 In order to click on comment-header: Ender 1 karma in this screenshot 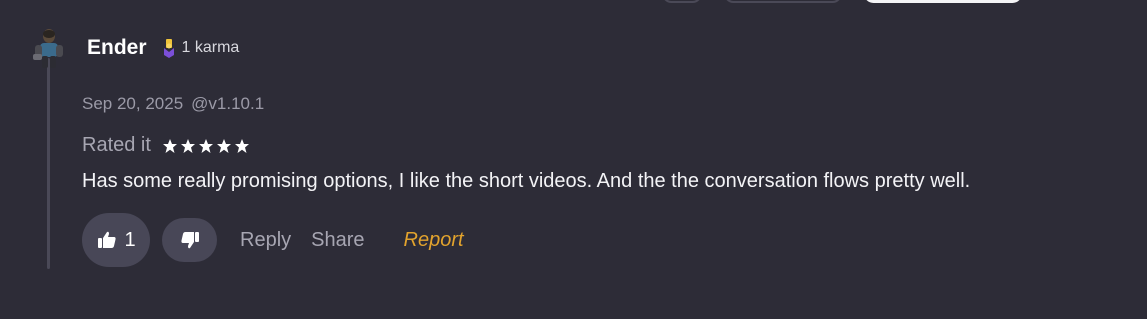, I will do `click(163, 48)`.